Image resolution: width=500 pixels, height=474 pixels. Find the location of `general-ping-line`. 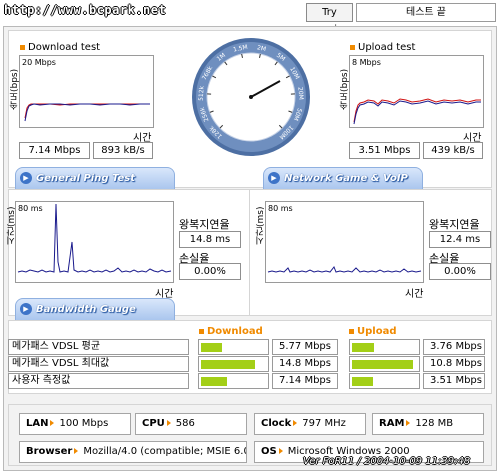

general-ping-line is located at coordinates (94, 238).